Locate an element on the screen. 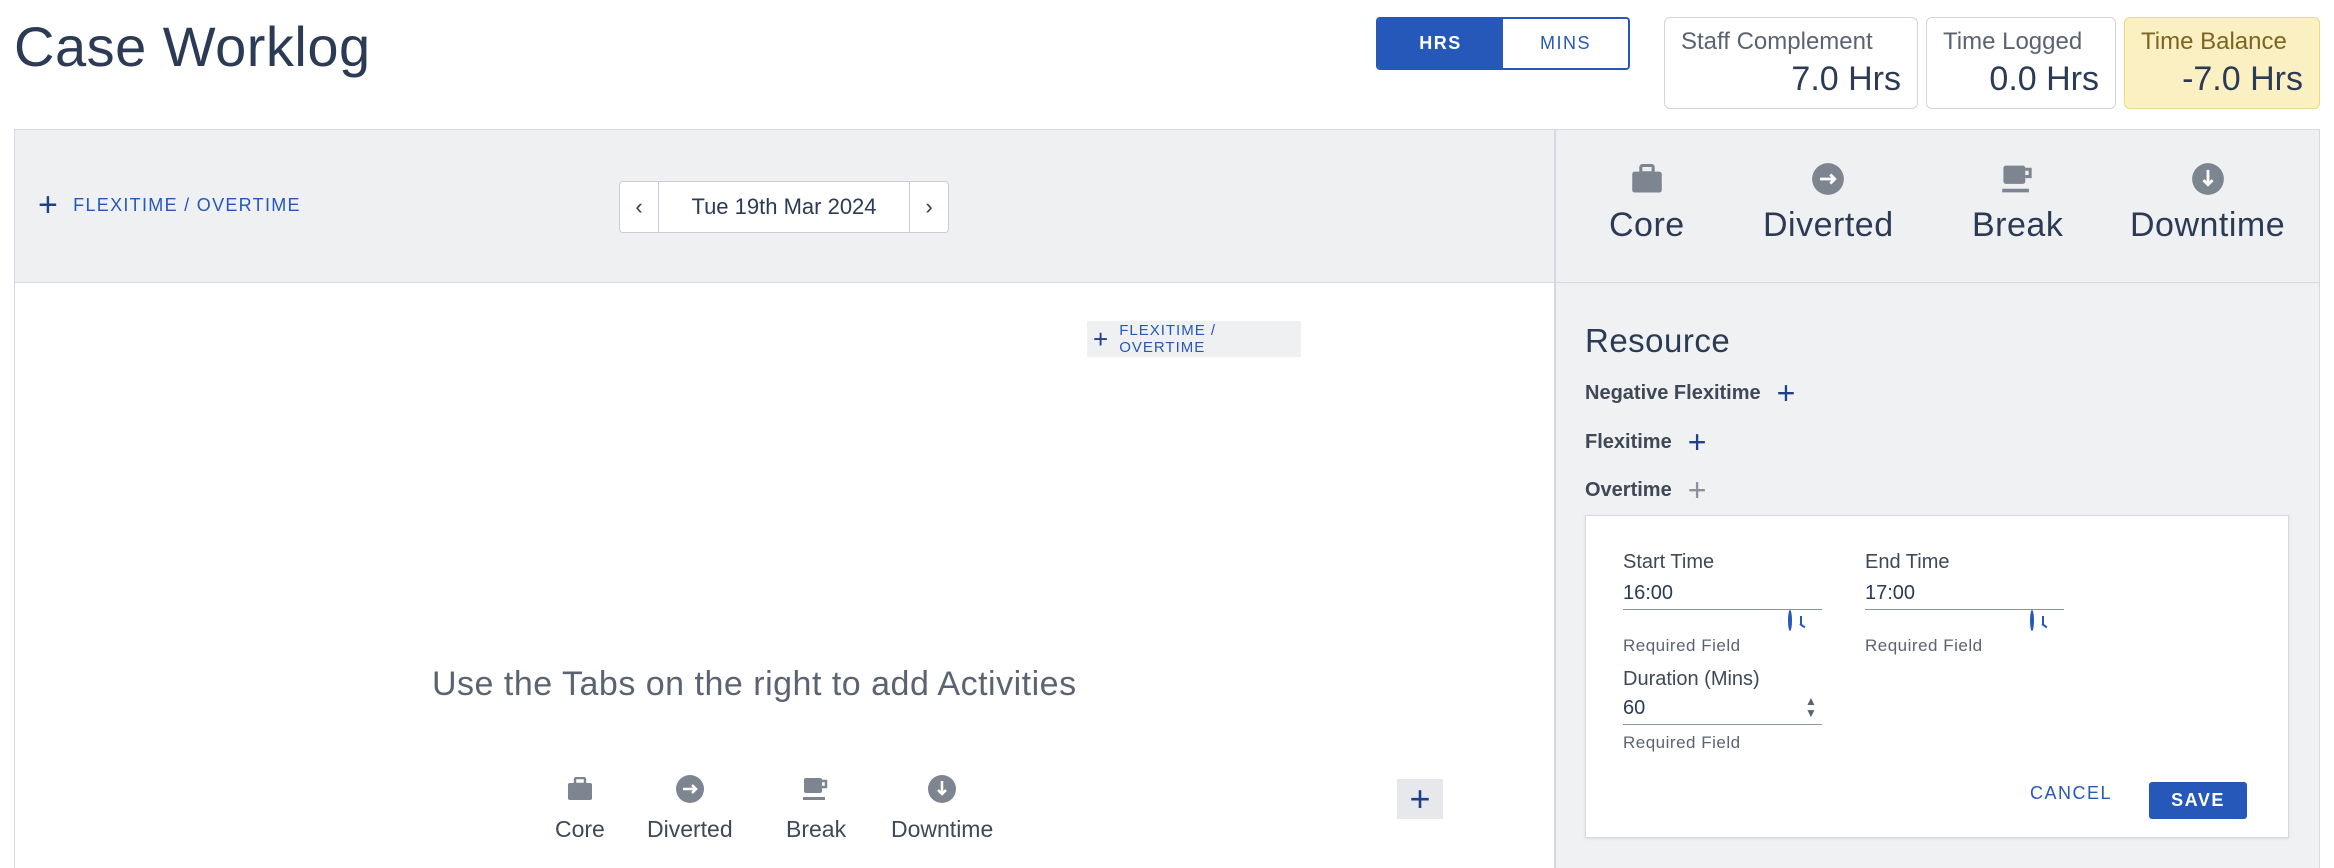 The width and height of the screenshot is (2334, 868). resource-flexitime: Flexitime + is located at coordinates (1645, 442).